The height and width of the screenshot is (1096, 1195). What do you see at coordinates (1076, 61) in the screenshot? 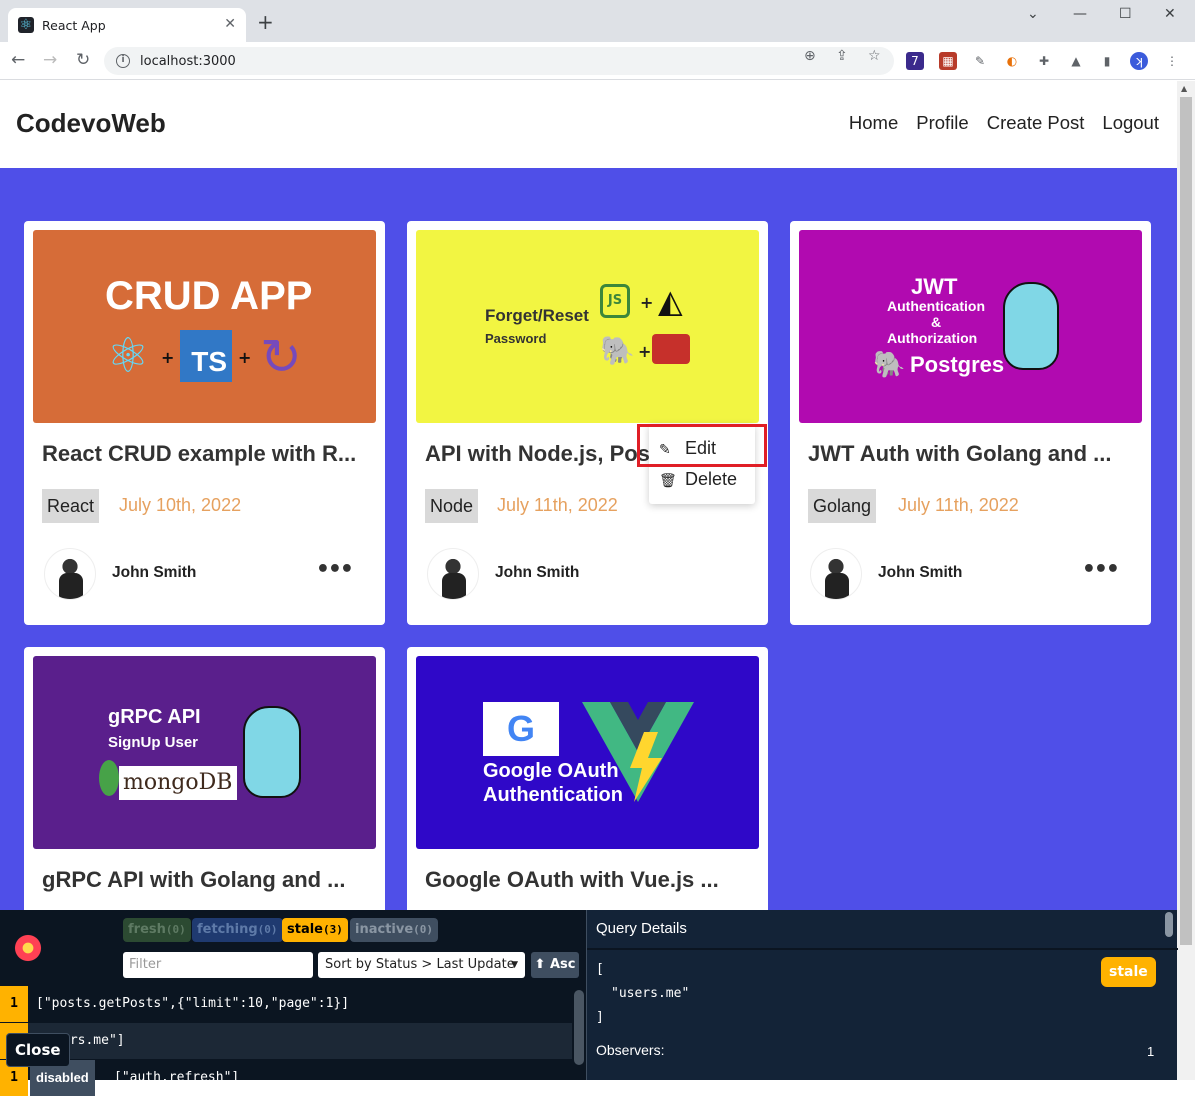
I see `flask-icon: ▲` at bounding box center [1076, 61].